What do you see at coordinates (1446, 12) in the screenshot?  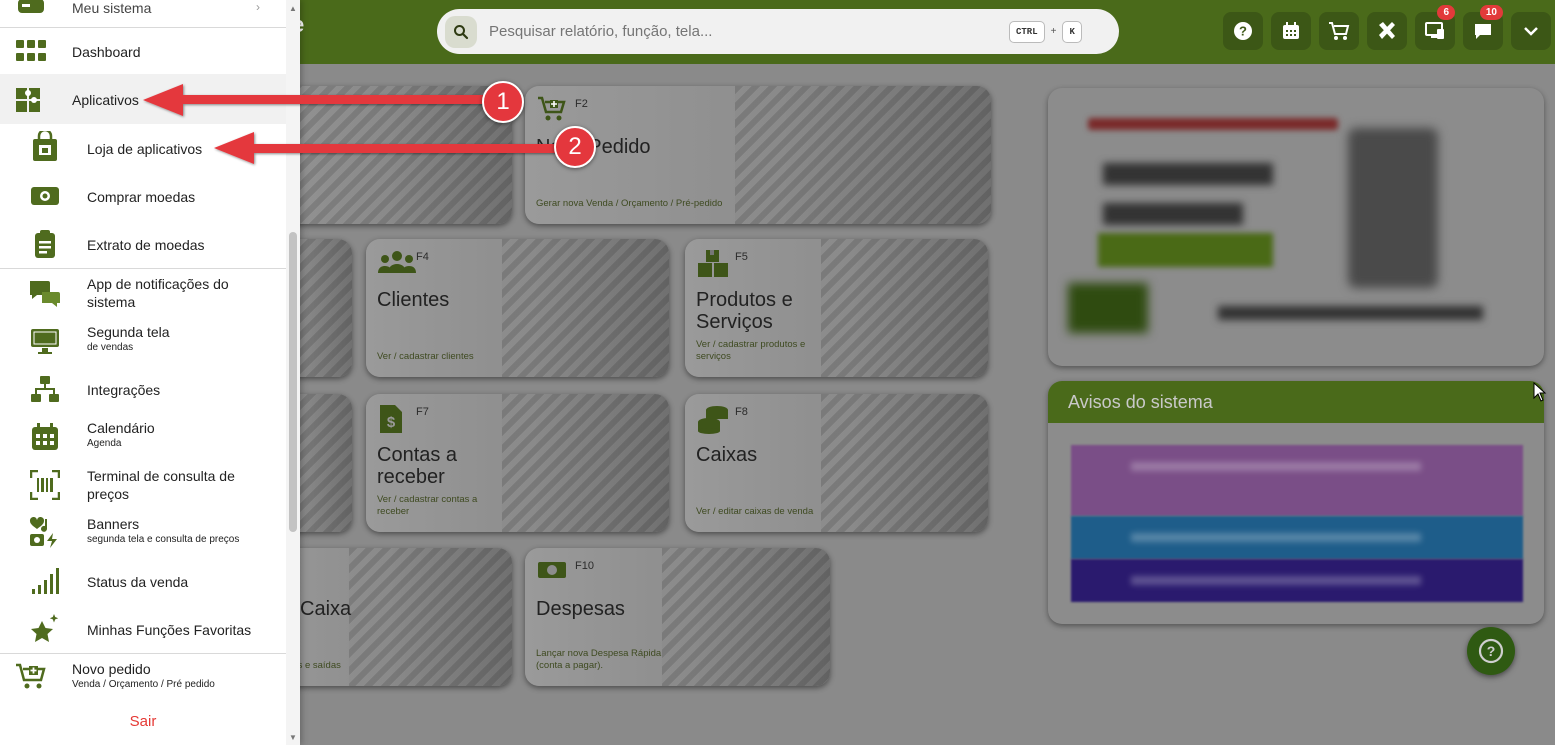 I see `monitor-badge: 6` at bounding box center [1446, 12].